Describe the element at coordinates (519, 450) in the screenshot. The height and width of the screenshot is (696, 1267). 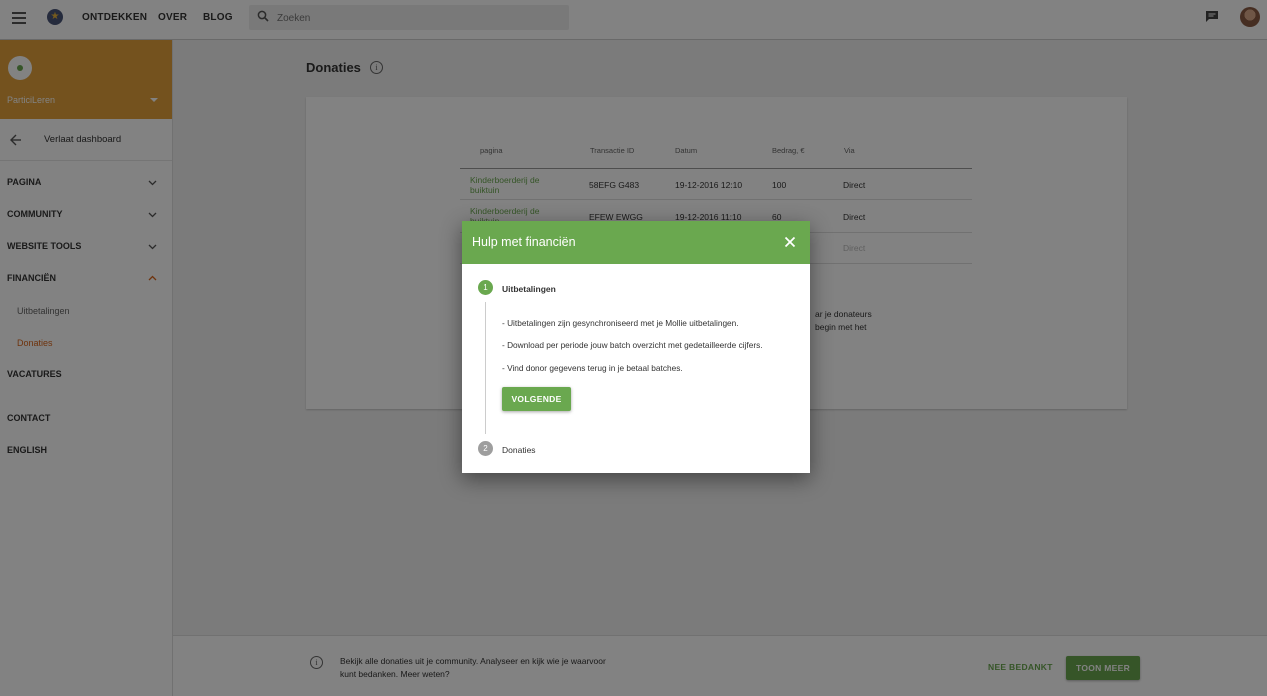
I see `step-title: Donaties` at that location.